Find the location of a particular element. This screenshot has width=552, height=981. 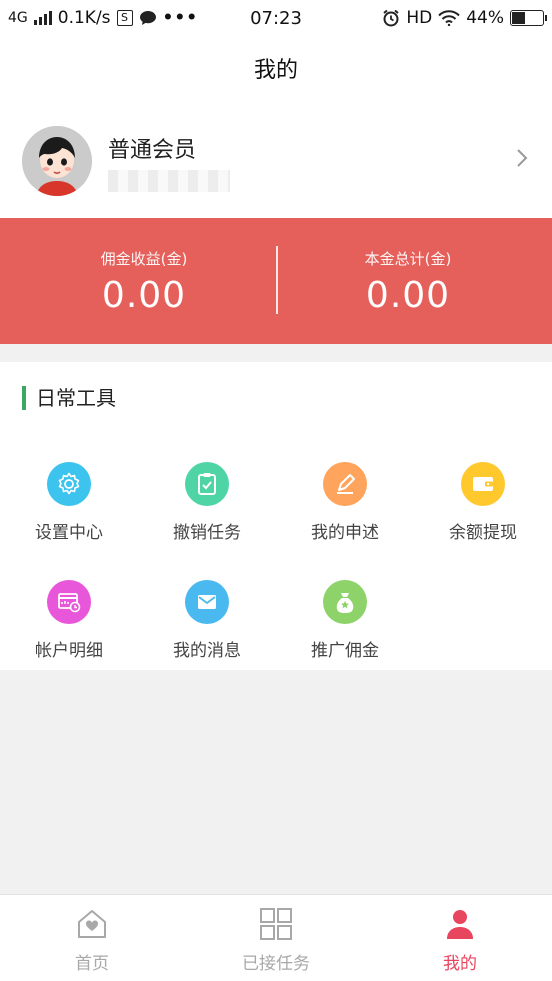

member-level: 普通会员 is located at coordinates (152, 150).